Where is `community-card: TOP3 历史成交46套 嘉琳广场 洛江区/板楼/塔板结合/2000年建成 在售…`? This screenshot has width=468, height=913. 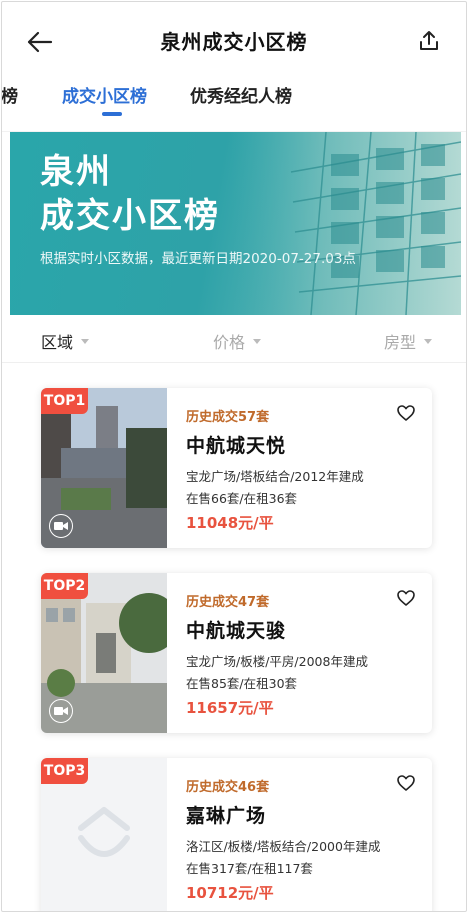
community-card: TOP3 历史成交46套 嘉琳广场 洛江区/板楼/塔板结合/2000年建成 在售… is located at coordinates (236, 834).